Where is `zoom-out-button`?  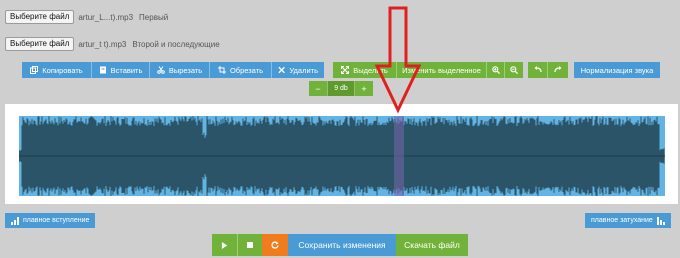 zoom-out-button is located at coordinates (514, 70).